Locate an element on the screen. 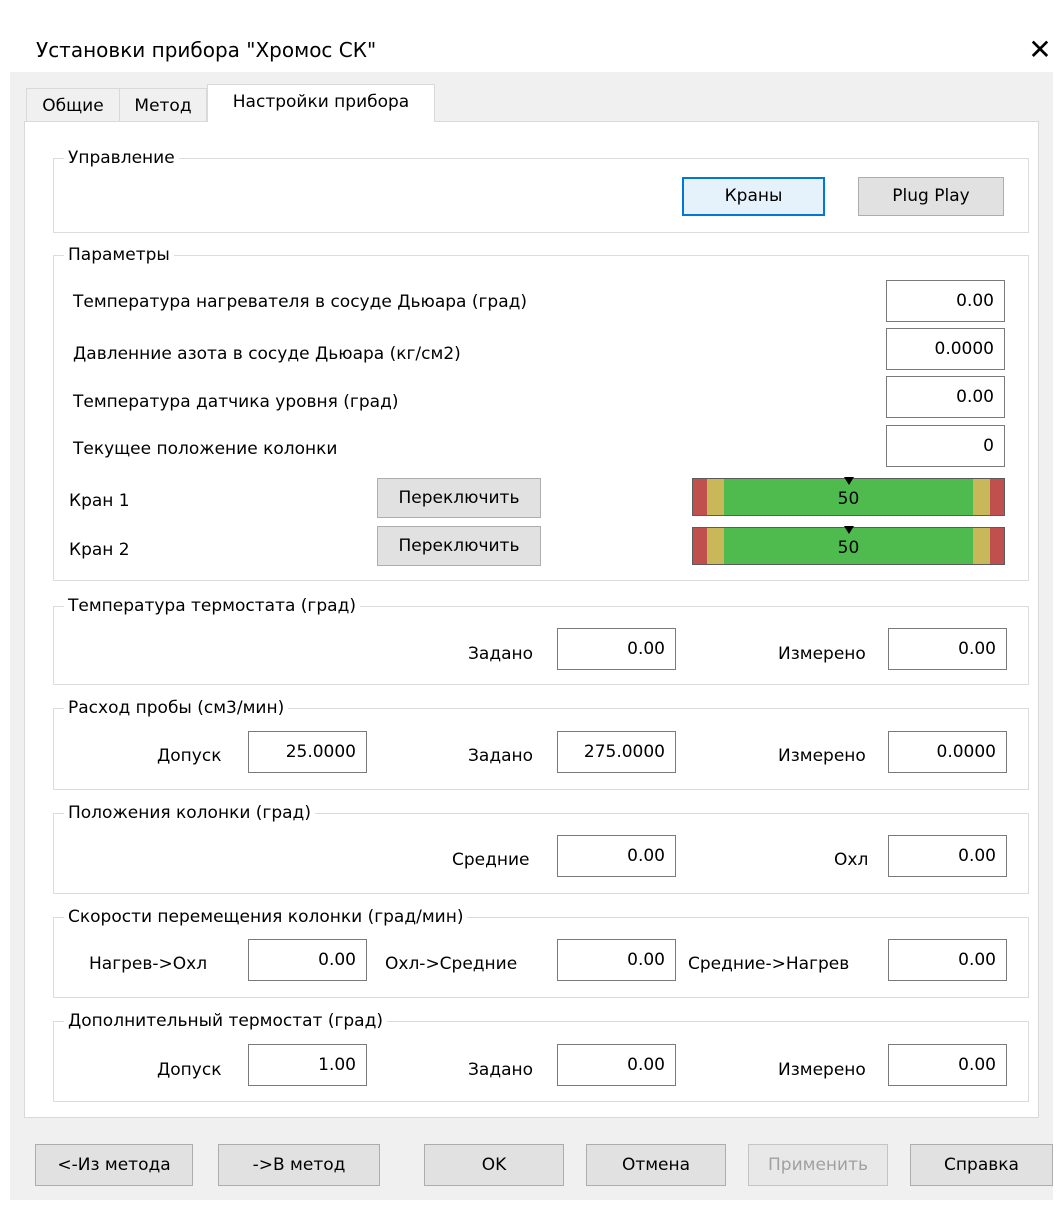  thermostat-meas-field: 0.00 is located at coordinates (947, 649).